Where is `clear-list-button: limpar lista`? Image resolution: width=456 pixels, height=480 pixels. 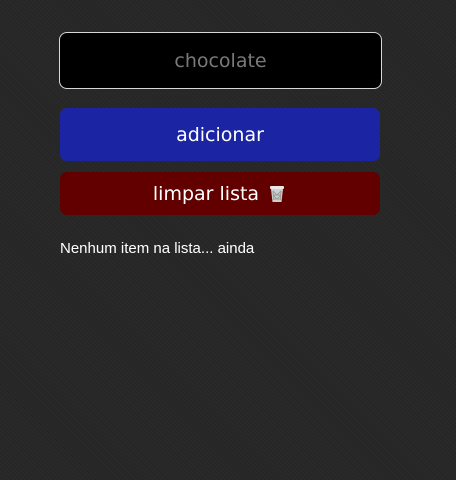 clear-list-button: limpar lista is located at coordinates (220, 193).